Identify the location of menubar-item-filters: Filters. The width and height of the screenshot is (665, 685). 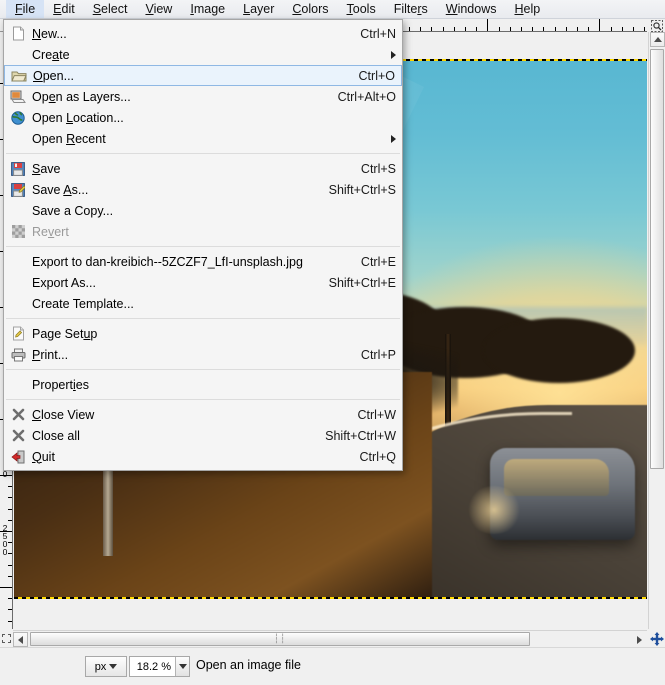
(411, 9).